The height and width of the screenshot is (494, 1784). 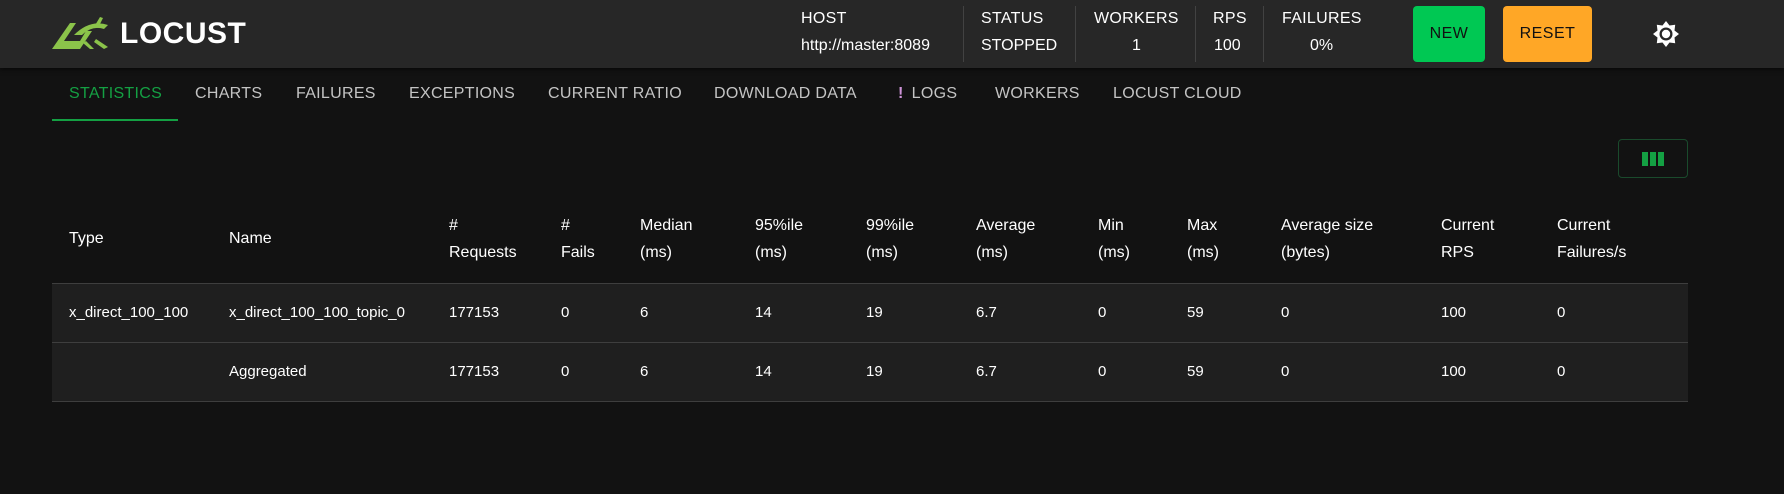 I want to click on host-value: http://master:8089, so click(x=865, y=45).